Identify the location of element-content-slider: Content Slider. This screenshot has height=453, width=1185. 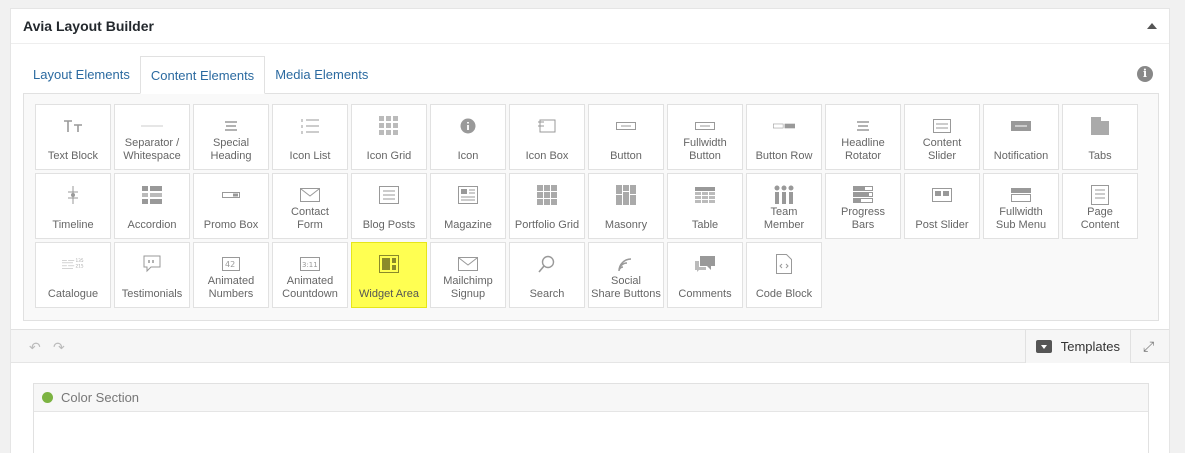
(942, 137).